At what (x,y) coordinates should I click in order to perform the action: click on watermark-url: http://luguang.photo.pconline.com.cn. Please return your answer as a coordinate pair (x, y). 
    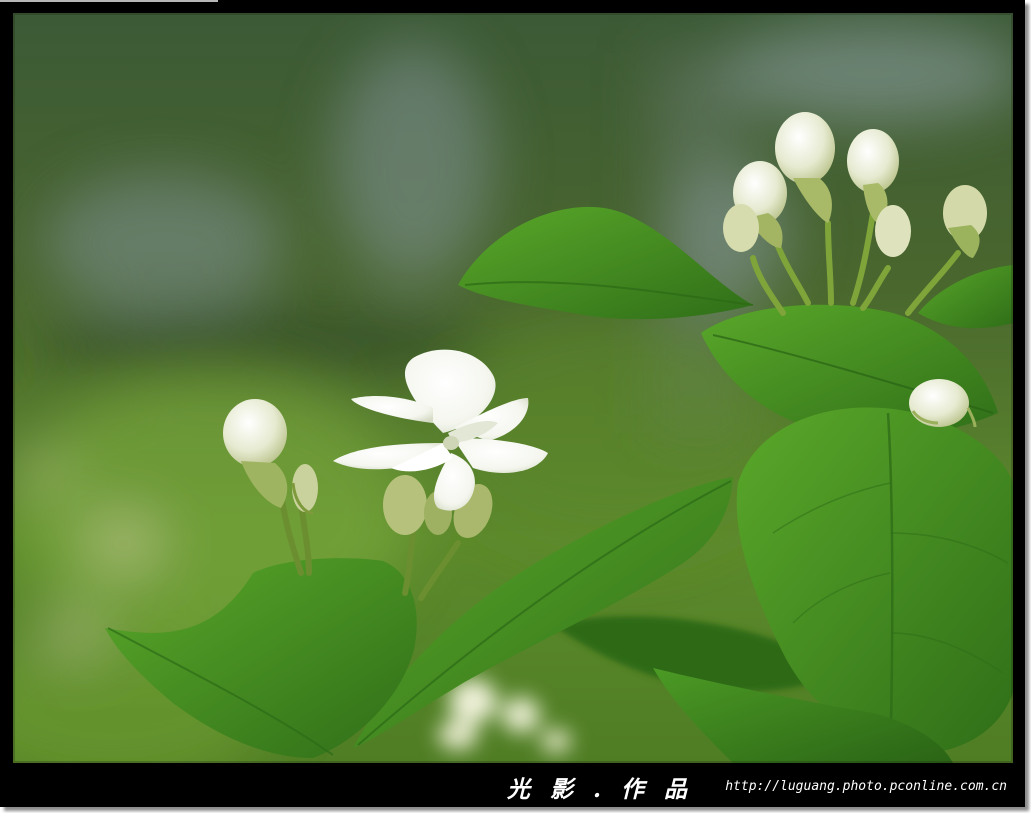
    Looking at the image, I should click on (866, 786).